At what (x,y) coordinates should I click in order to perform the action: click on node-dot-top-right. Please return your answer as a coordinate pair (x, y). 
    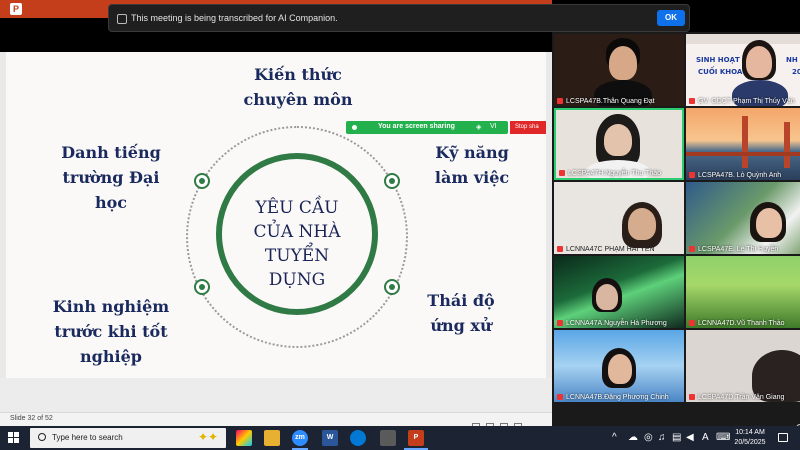
    Looking at the image, I should click on (392, 181).